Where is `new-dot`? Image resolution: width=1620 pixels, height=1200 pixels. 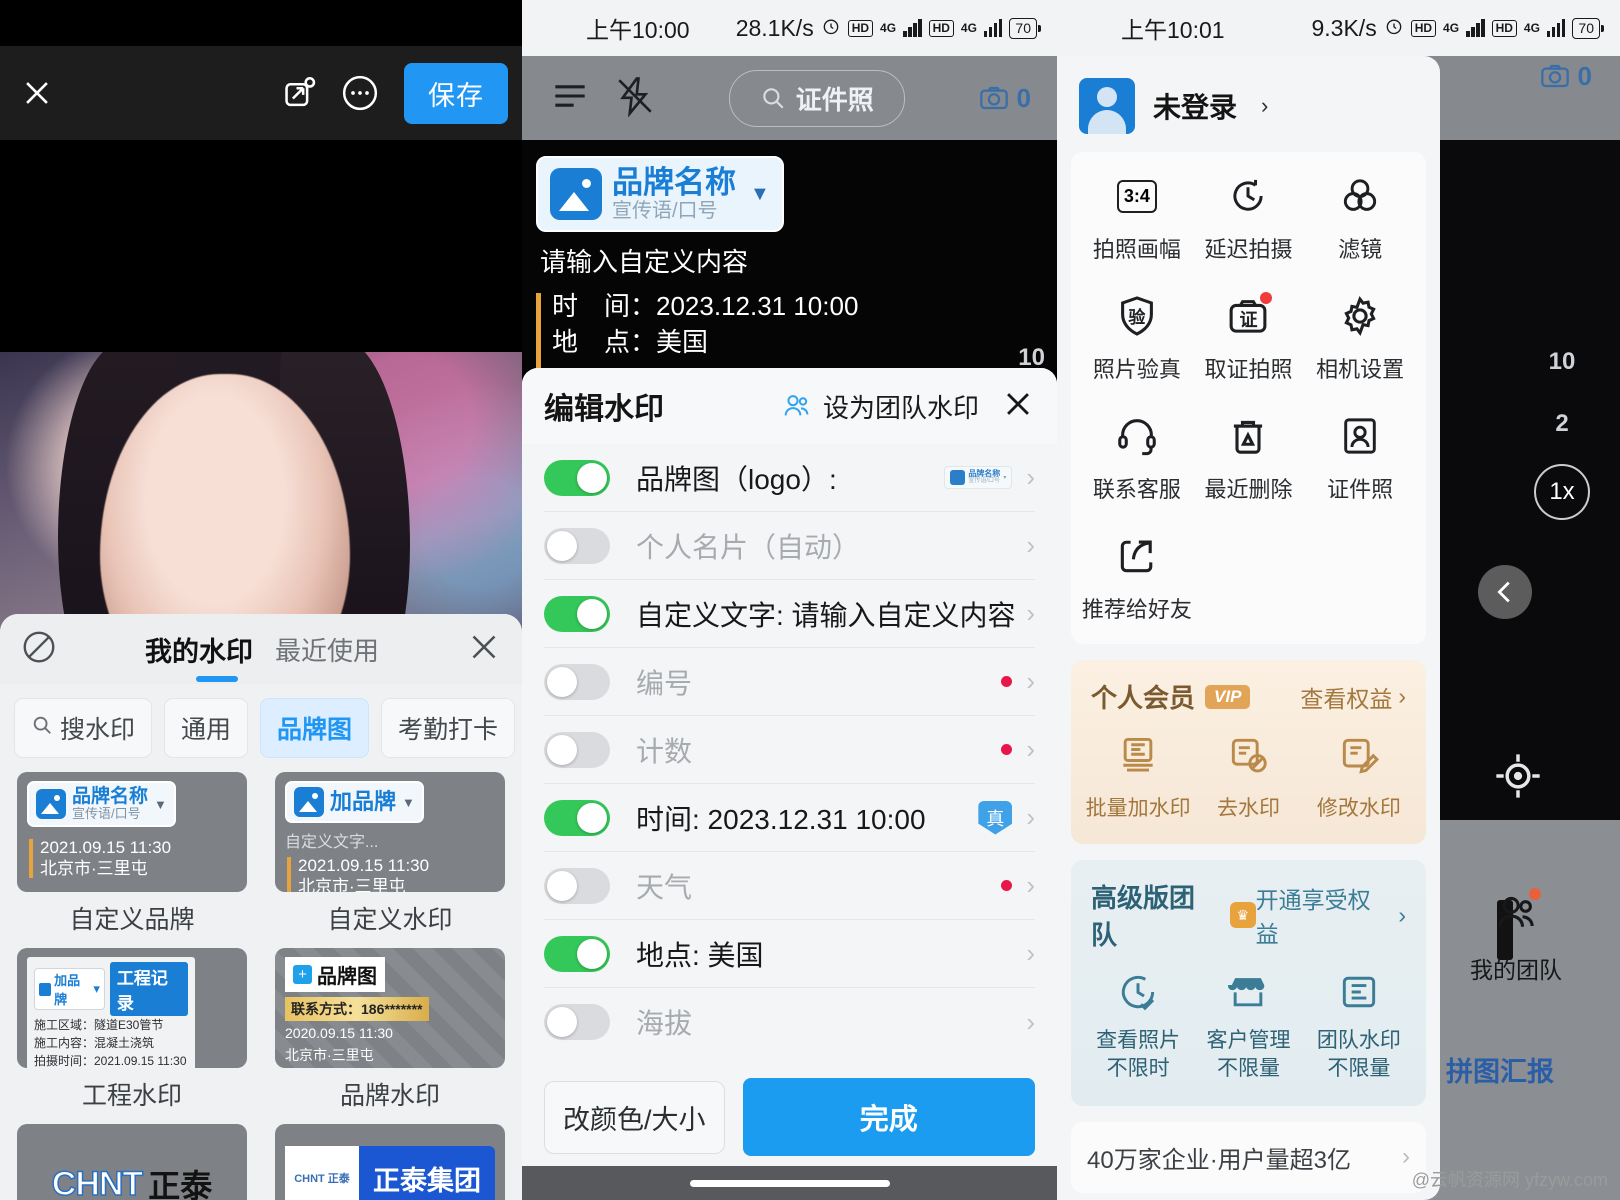 new-dot is located at coordinates (1007, 749).